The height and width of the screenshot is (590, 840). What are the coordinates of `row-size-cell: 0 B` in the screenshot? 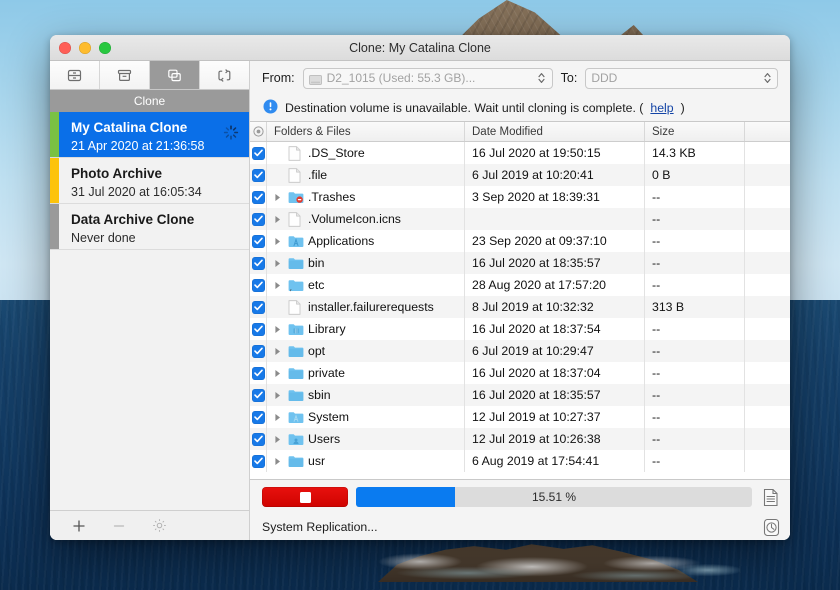 It's located at (695, 175).